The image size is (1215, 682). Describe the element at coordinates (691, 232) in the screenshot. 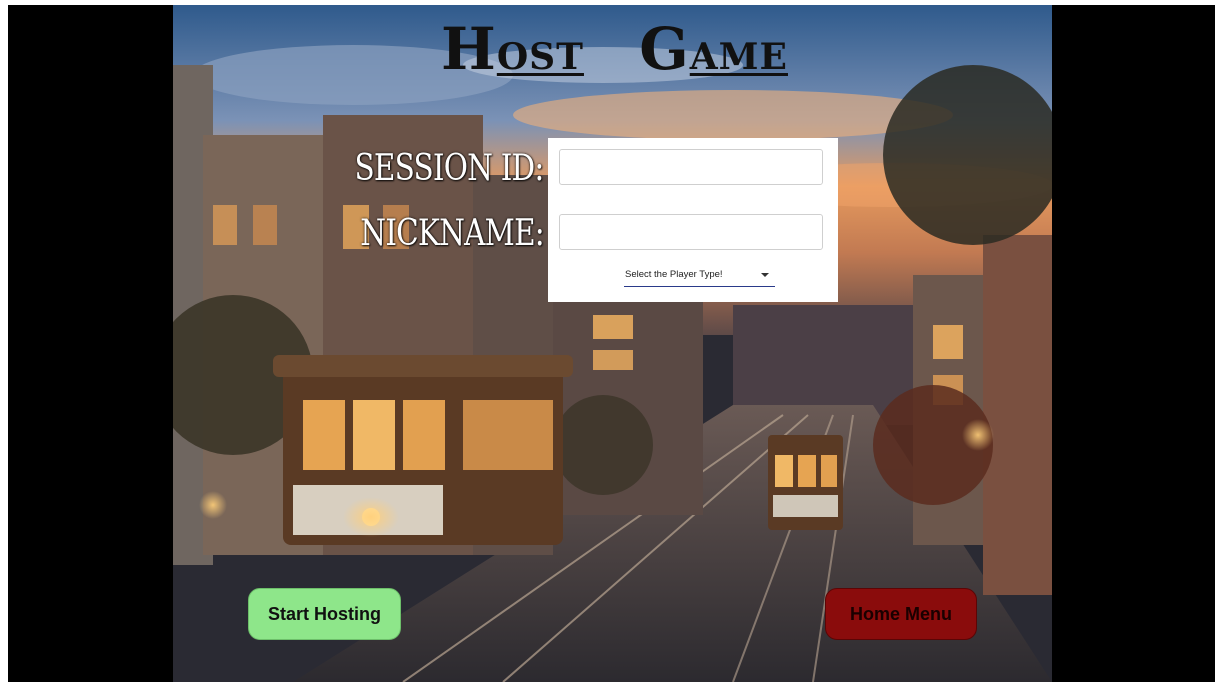

I see `nickname-input` at that location.